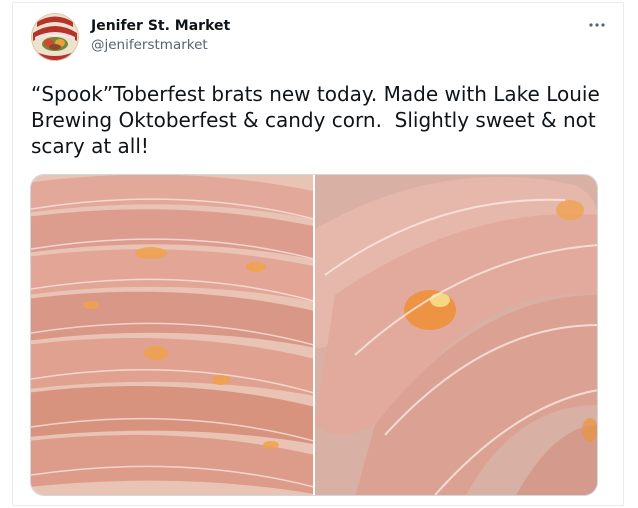  Describe the element at coordinates (320, 39) in the screenshot. I see `tweet-header: Jenifer St. Market @jeniferstmarket` at that location.